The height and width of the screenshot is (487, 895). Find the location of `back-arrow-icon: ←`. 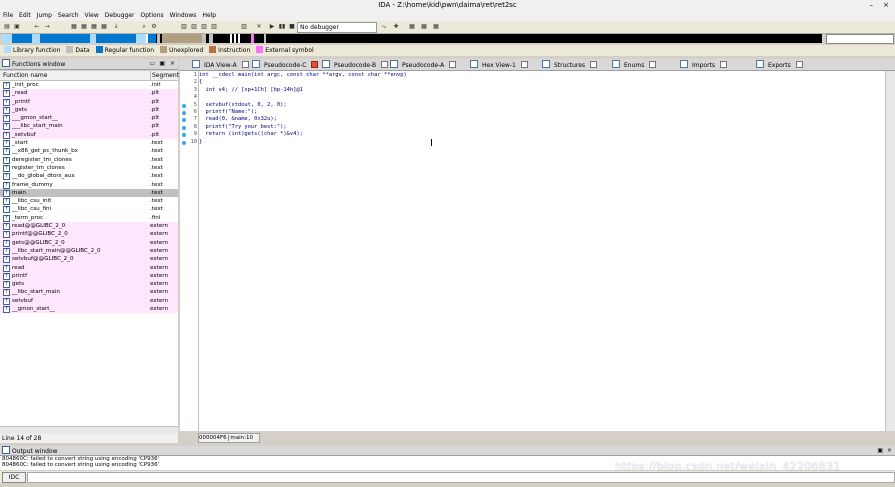

back-arrow-icon: ← is located at coordinates (37, 27).